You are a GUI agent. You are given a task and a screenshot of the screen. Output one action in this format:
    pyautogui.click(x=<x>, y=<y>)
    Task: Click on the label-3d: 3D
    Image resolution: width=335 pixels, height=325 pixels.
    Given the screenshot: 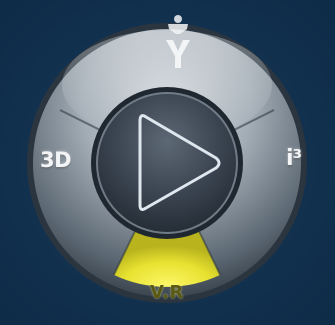 What is the action you would take?
    pyautogui.click(x=56, y=160)
    